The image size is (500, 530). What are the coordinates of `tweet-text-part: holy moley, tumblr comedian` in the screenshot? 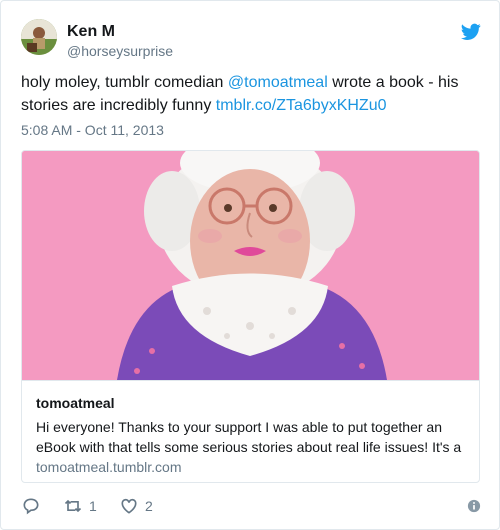 It's located at (124, 82).